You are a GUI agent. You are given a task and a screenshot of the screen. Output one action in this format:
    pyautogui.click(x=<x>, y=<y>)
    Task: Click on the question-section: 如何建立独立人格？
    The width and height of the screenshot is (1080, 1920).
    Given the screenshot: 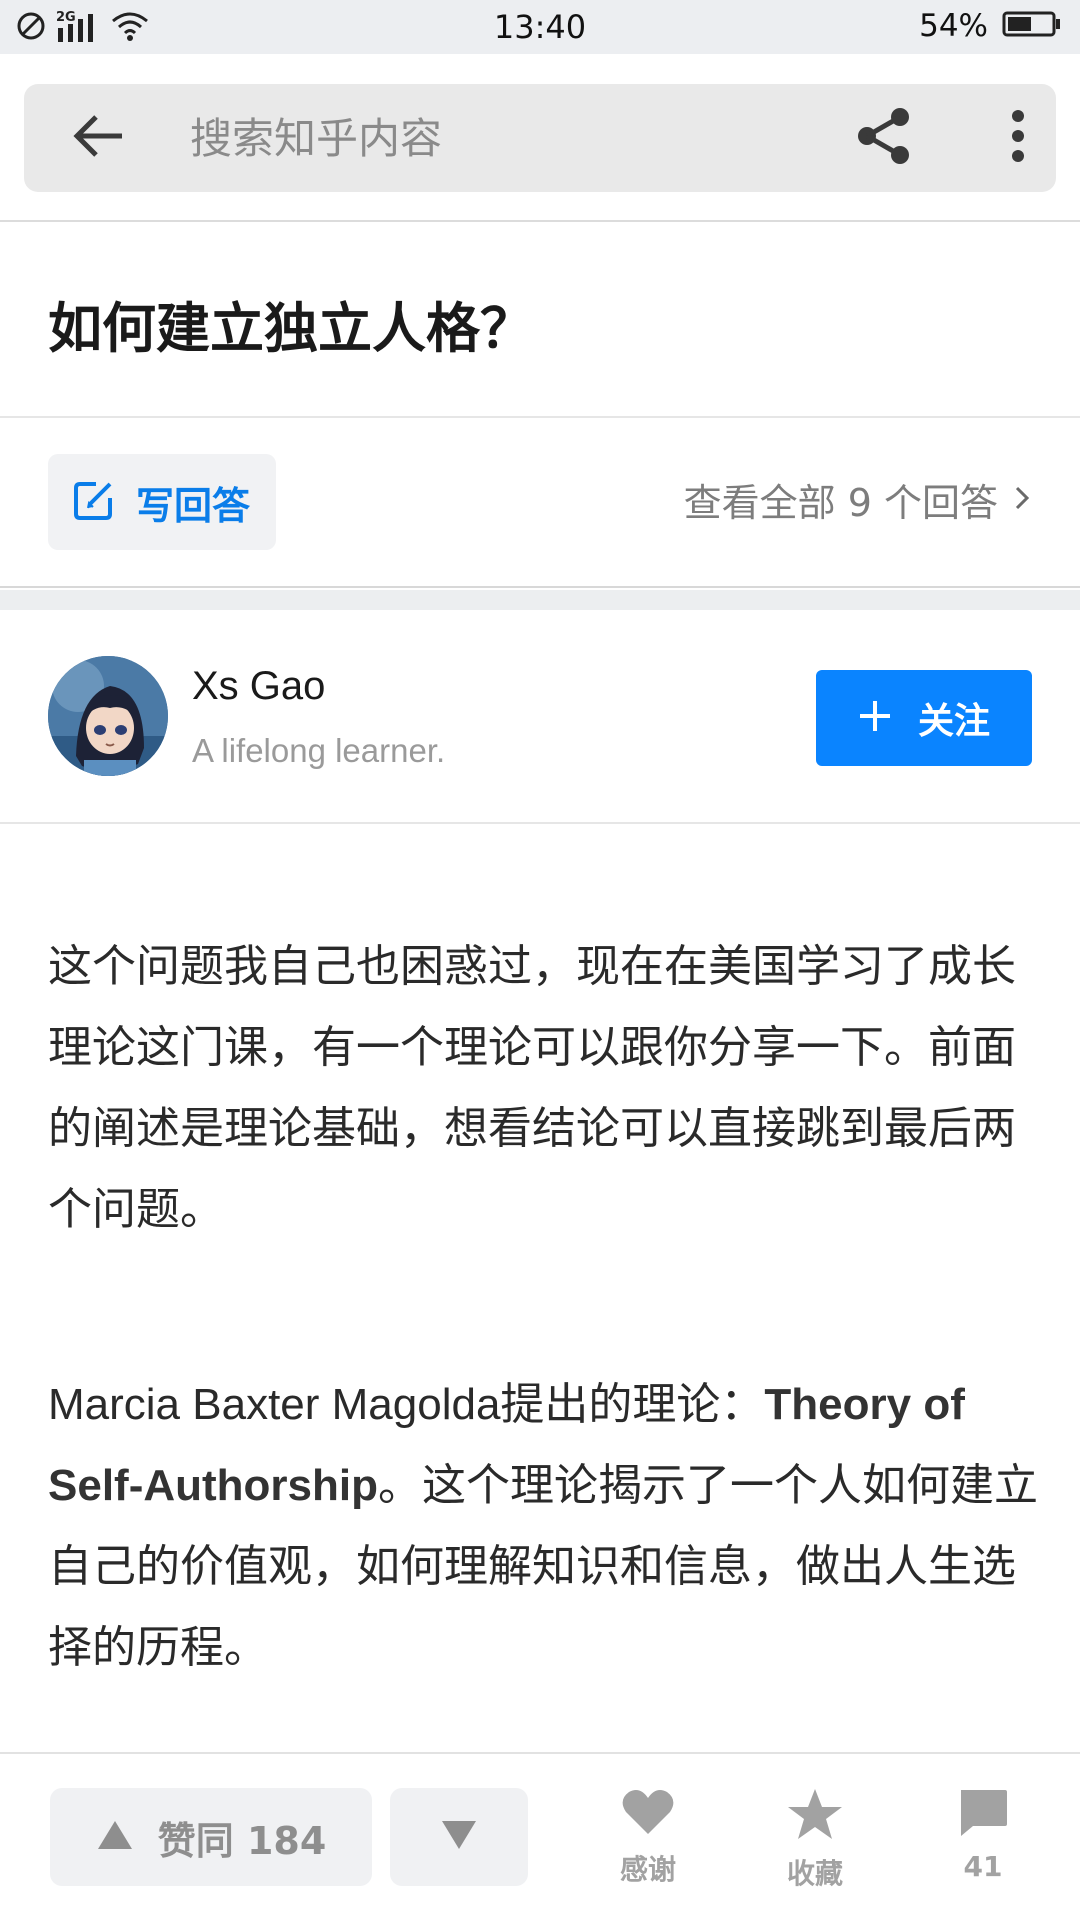 What is the action you would take?
    pyautogui.click(x=540, y=321)
    